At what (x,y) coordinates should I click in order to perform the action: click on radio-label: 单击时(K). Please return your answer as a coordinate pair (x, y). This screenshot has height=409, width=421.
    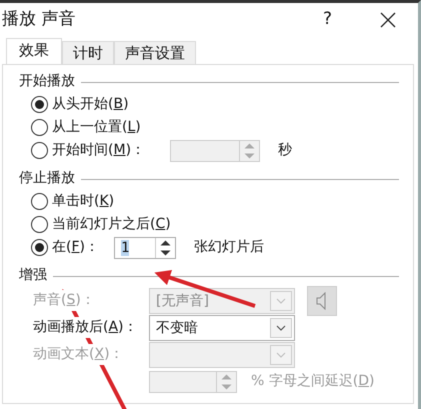
    Looking at the image, I should click on (83, 201).